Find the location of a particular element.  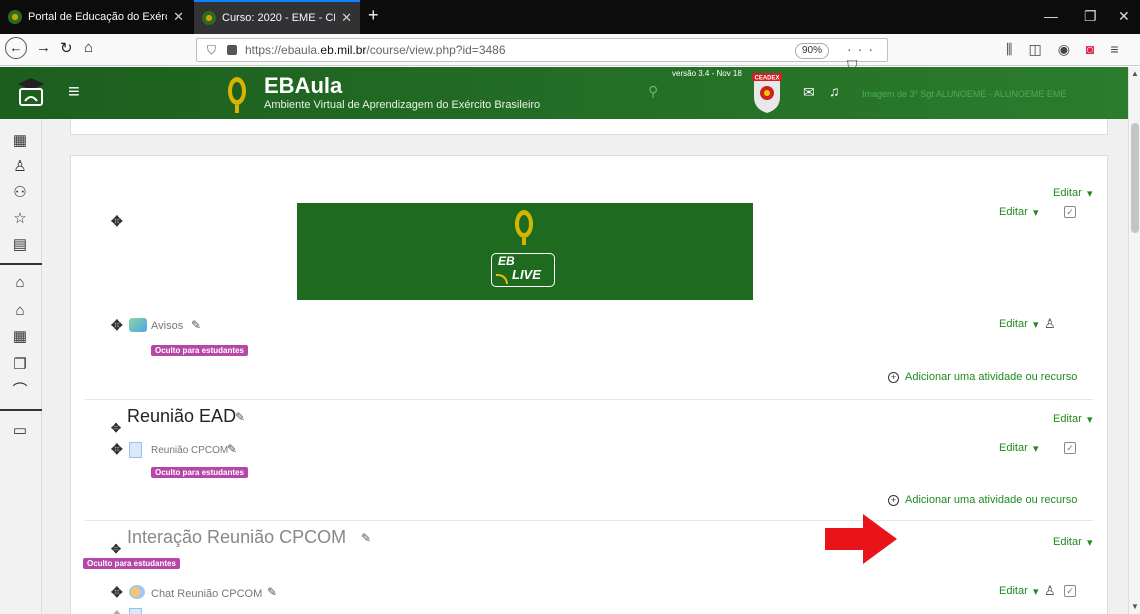

url-prefix: https://ebaula. is located at coordinates (283, 50).